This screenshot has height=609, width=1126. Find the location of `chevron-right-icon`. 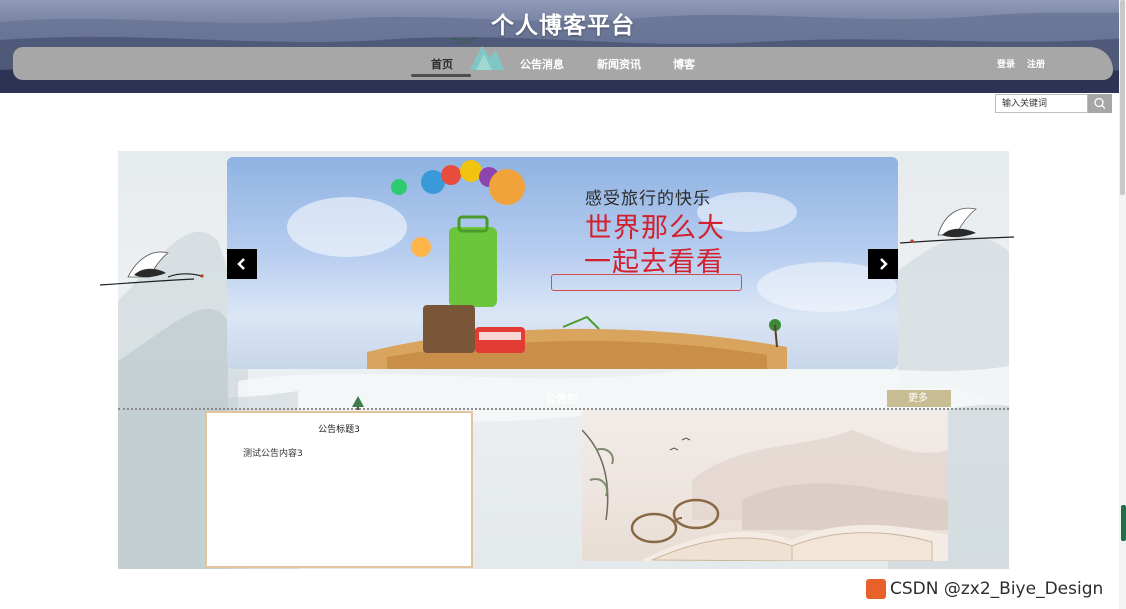

chevron-right-icon is located at coordinates (884, 264).